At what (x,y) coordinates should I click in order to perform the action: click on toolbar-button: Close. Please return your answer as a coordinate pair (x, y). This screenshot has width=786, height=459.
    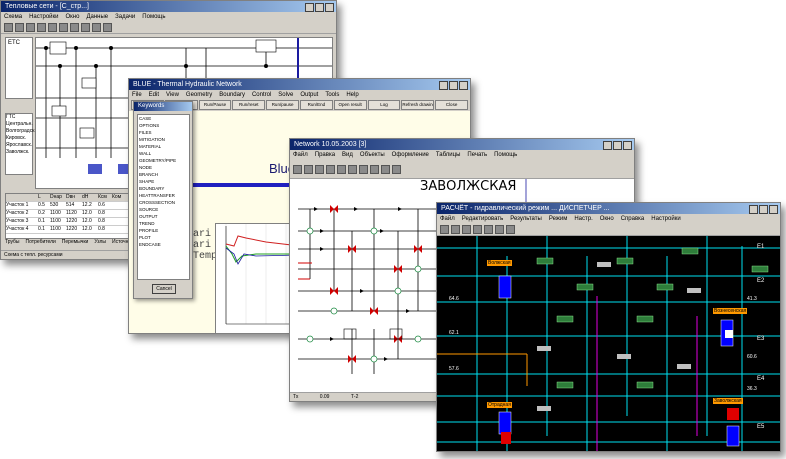
    Looking at the image, I should click on (451, 105).